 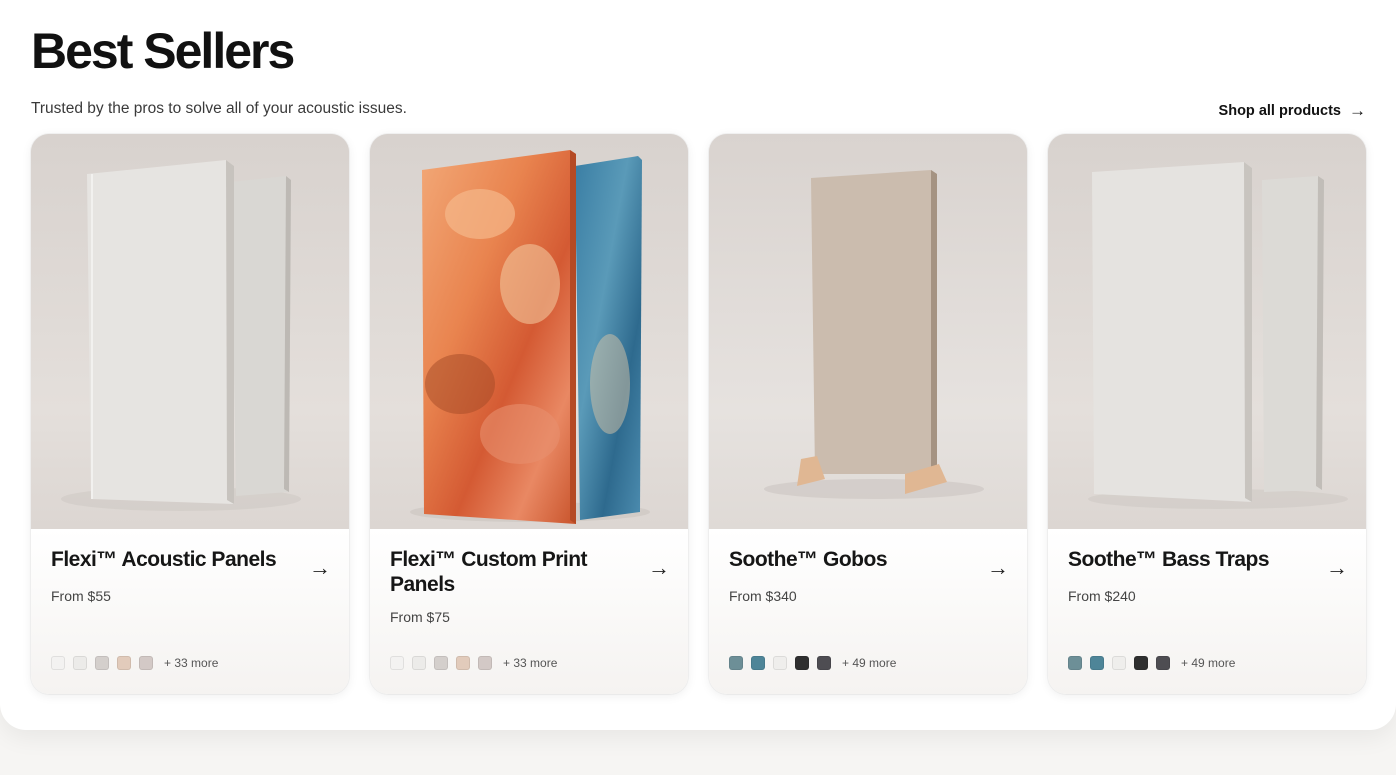 I want to click on product-price: From $55, so click(x=81, y=596).